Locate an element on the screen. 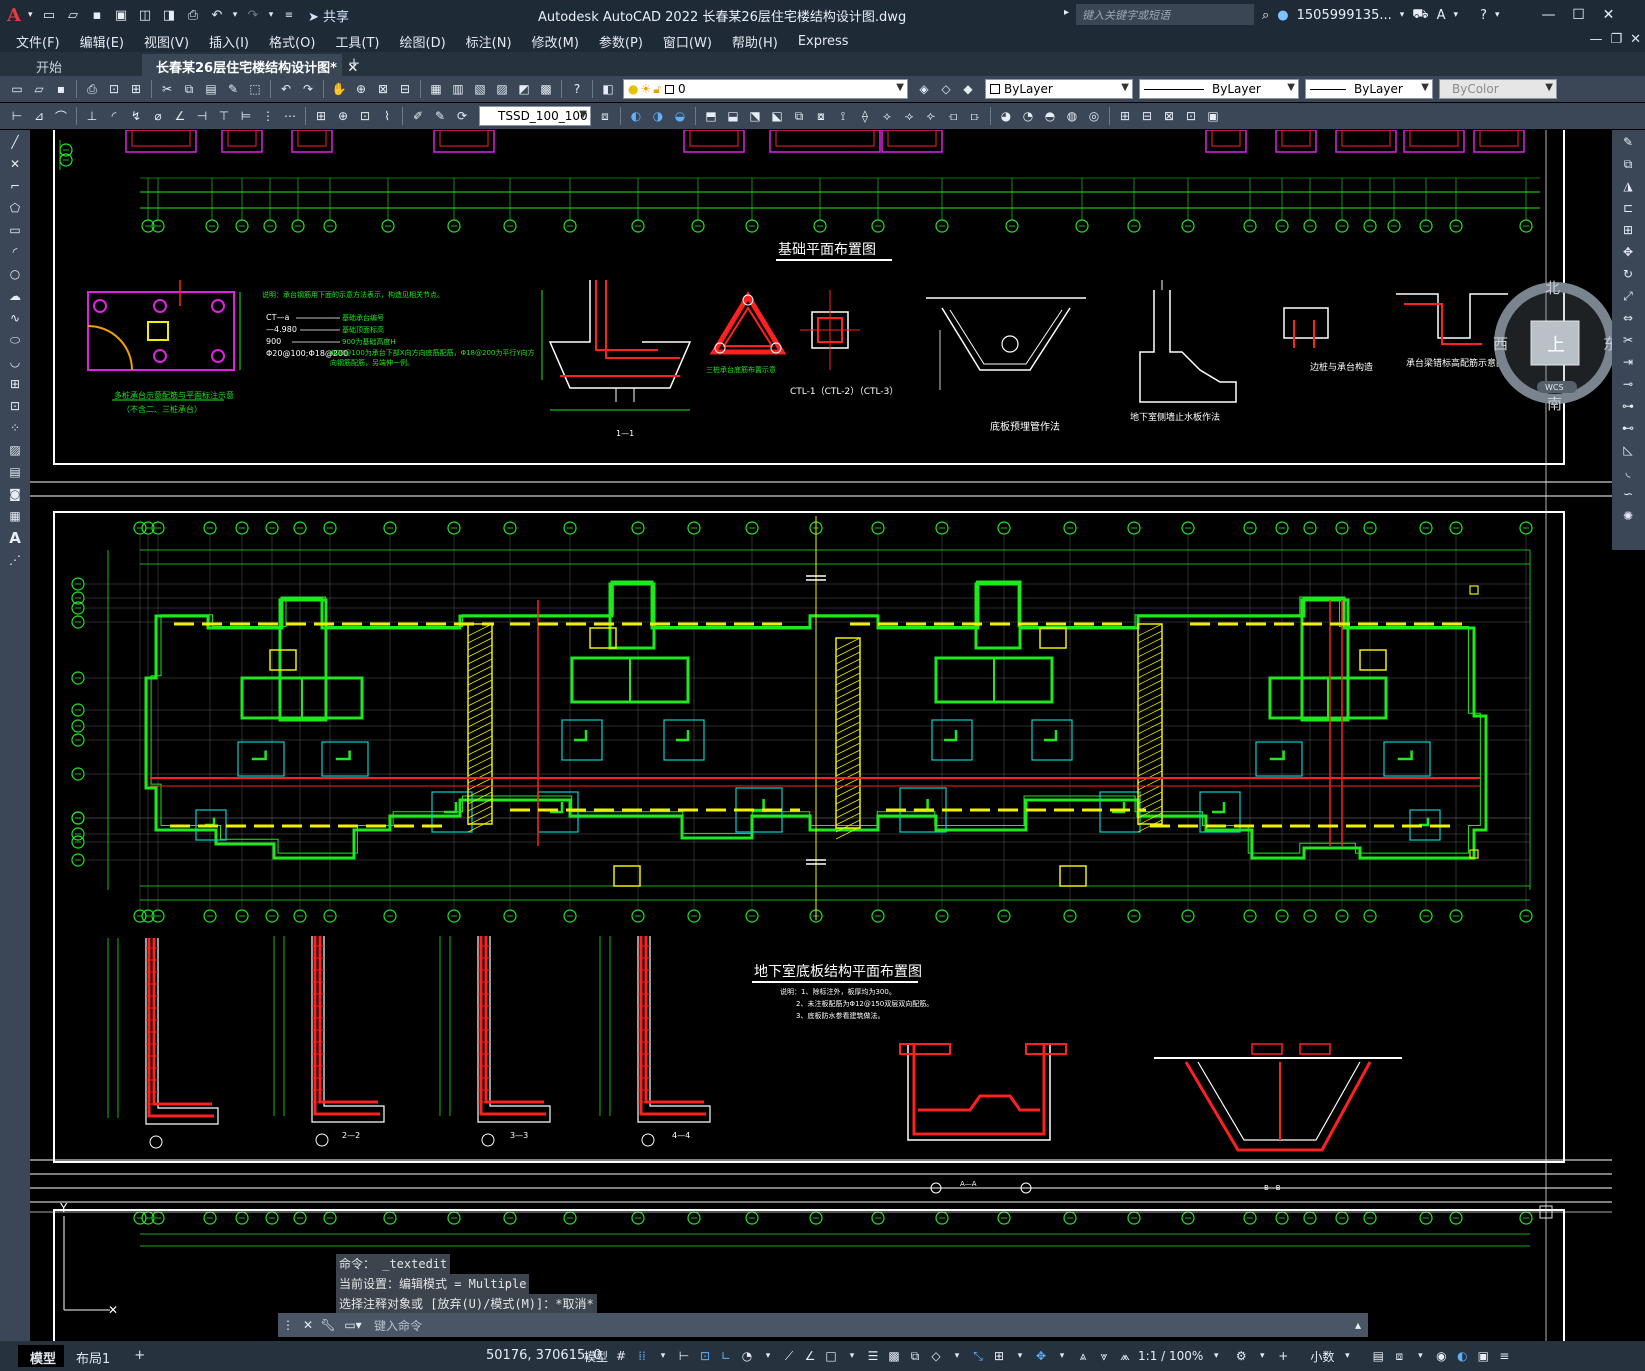 The width and height of the screenshot is (1645, 1371). gradient-icon: ▤ is located at coordinates (15, 472).